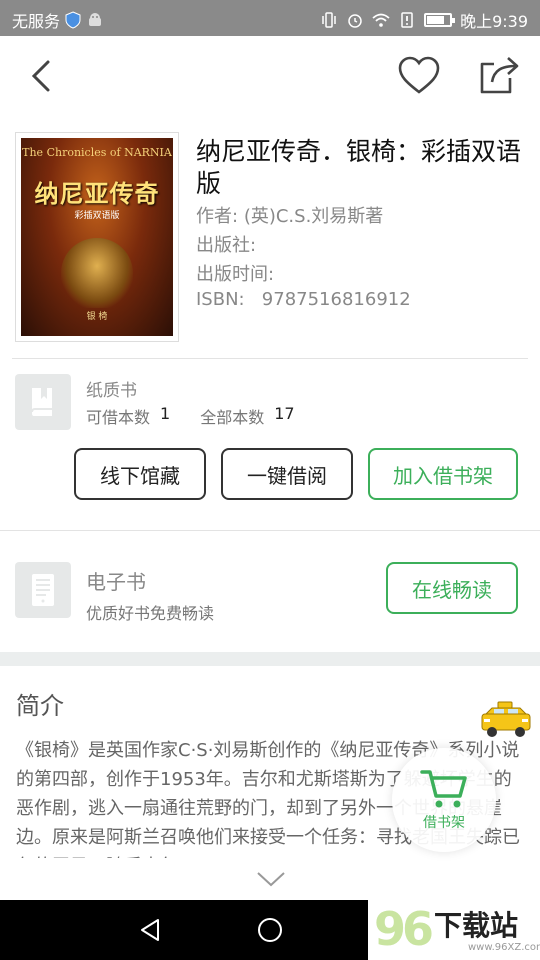  What do you see at coordinates (336, 299) in the screenshot?
I see `isbn-value: 9787516816912` at bounding box center [336, 299].